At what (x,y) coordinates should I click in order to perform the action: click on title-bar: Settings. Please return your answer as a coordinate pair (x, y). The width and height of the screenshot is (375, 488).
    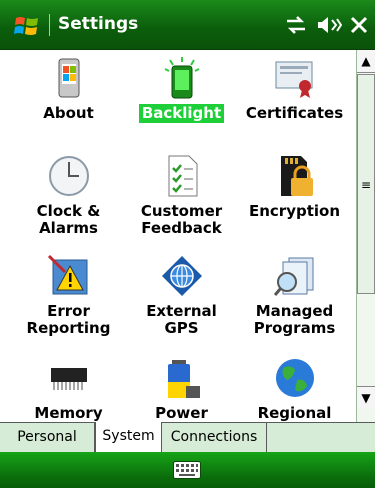
    Looking at the image, I should click on (187, 25).